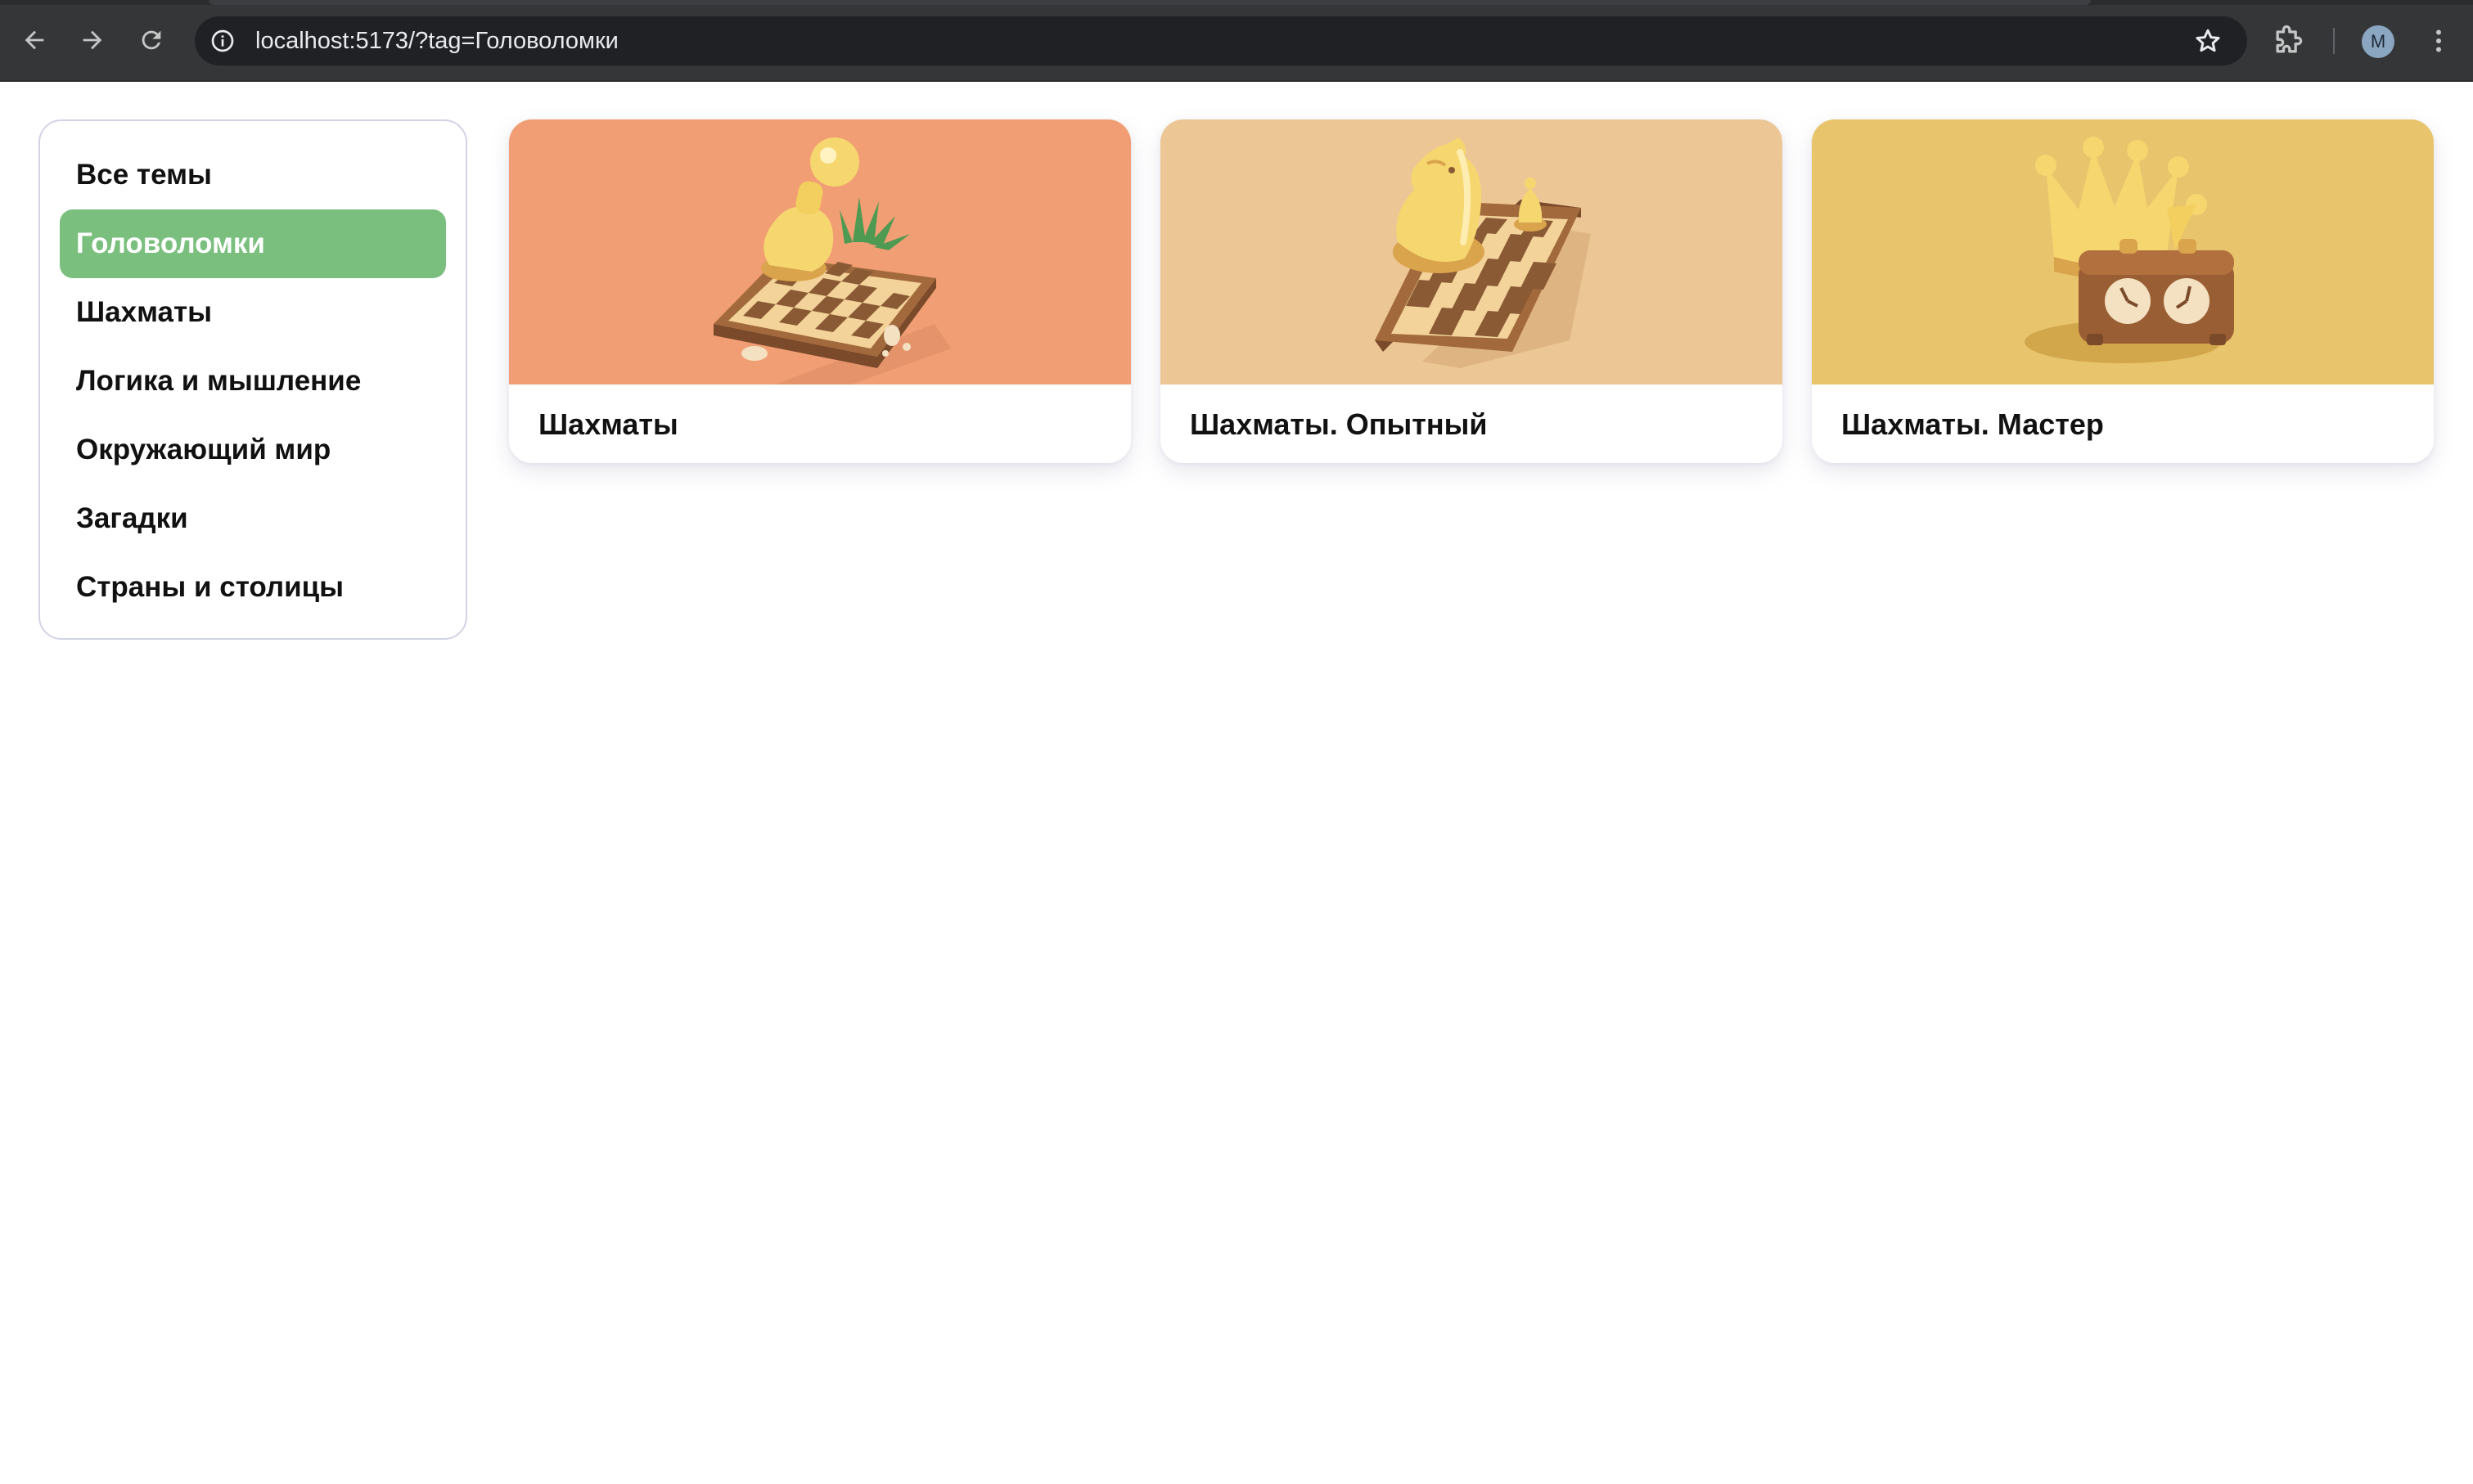  What do you see at coordinates (144, 175) in the screenshot?
I see `sidebar-item-label: Все темы` at bounding box center [144, 175].